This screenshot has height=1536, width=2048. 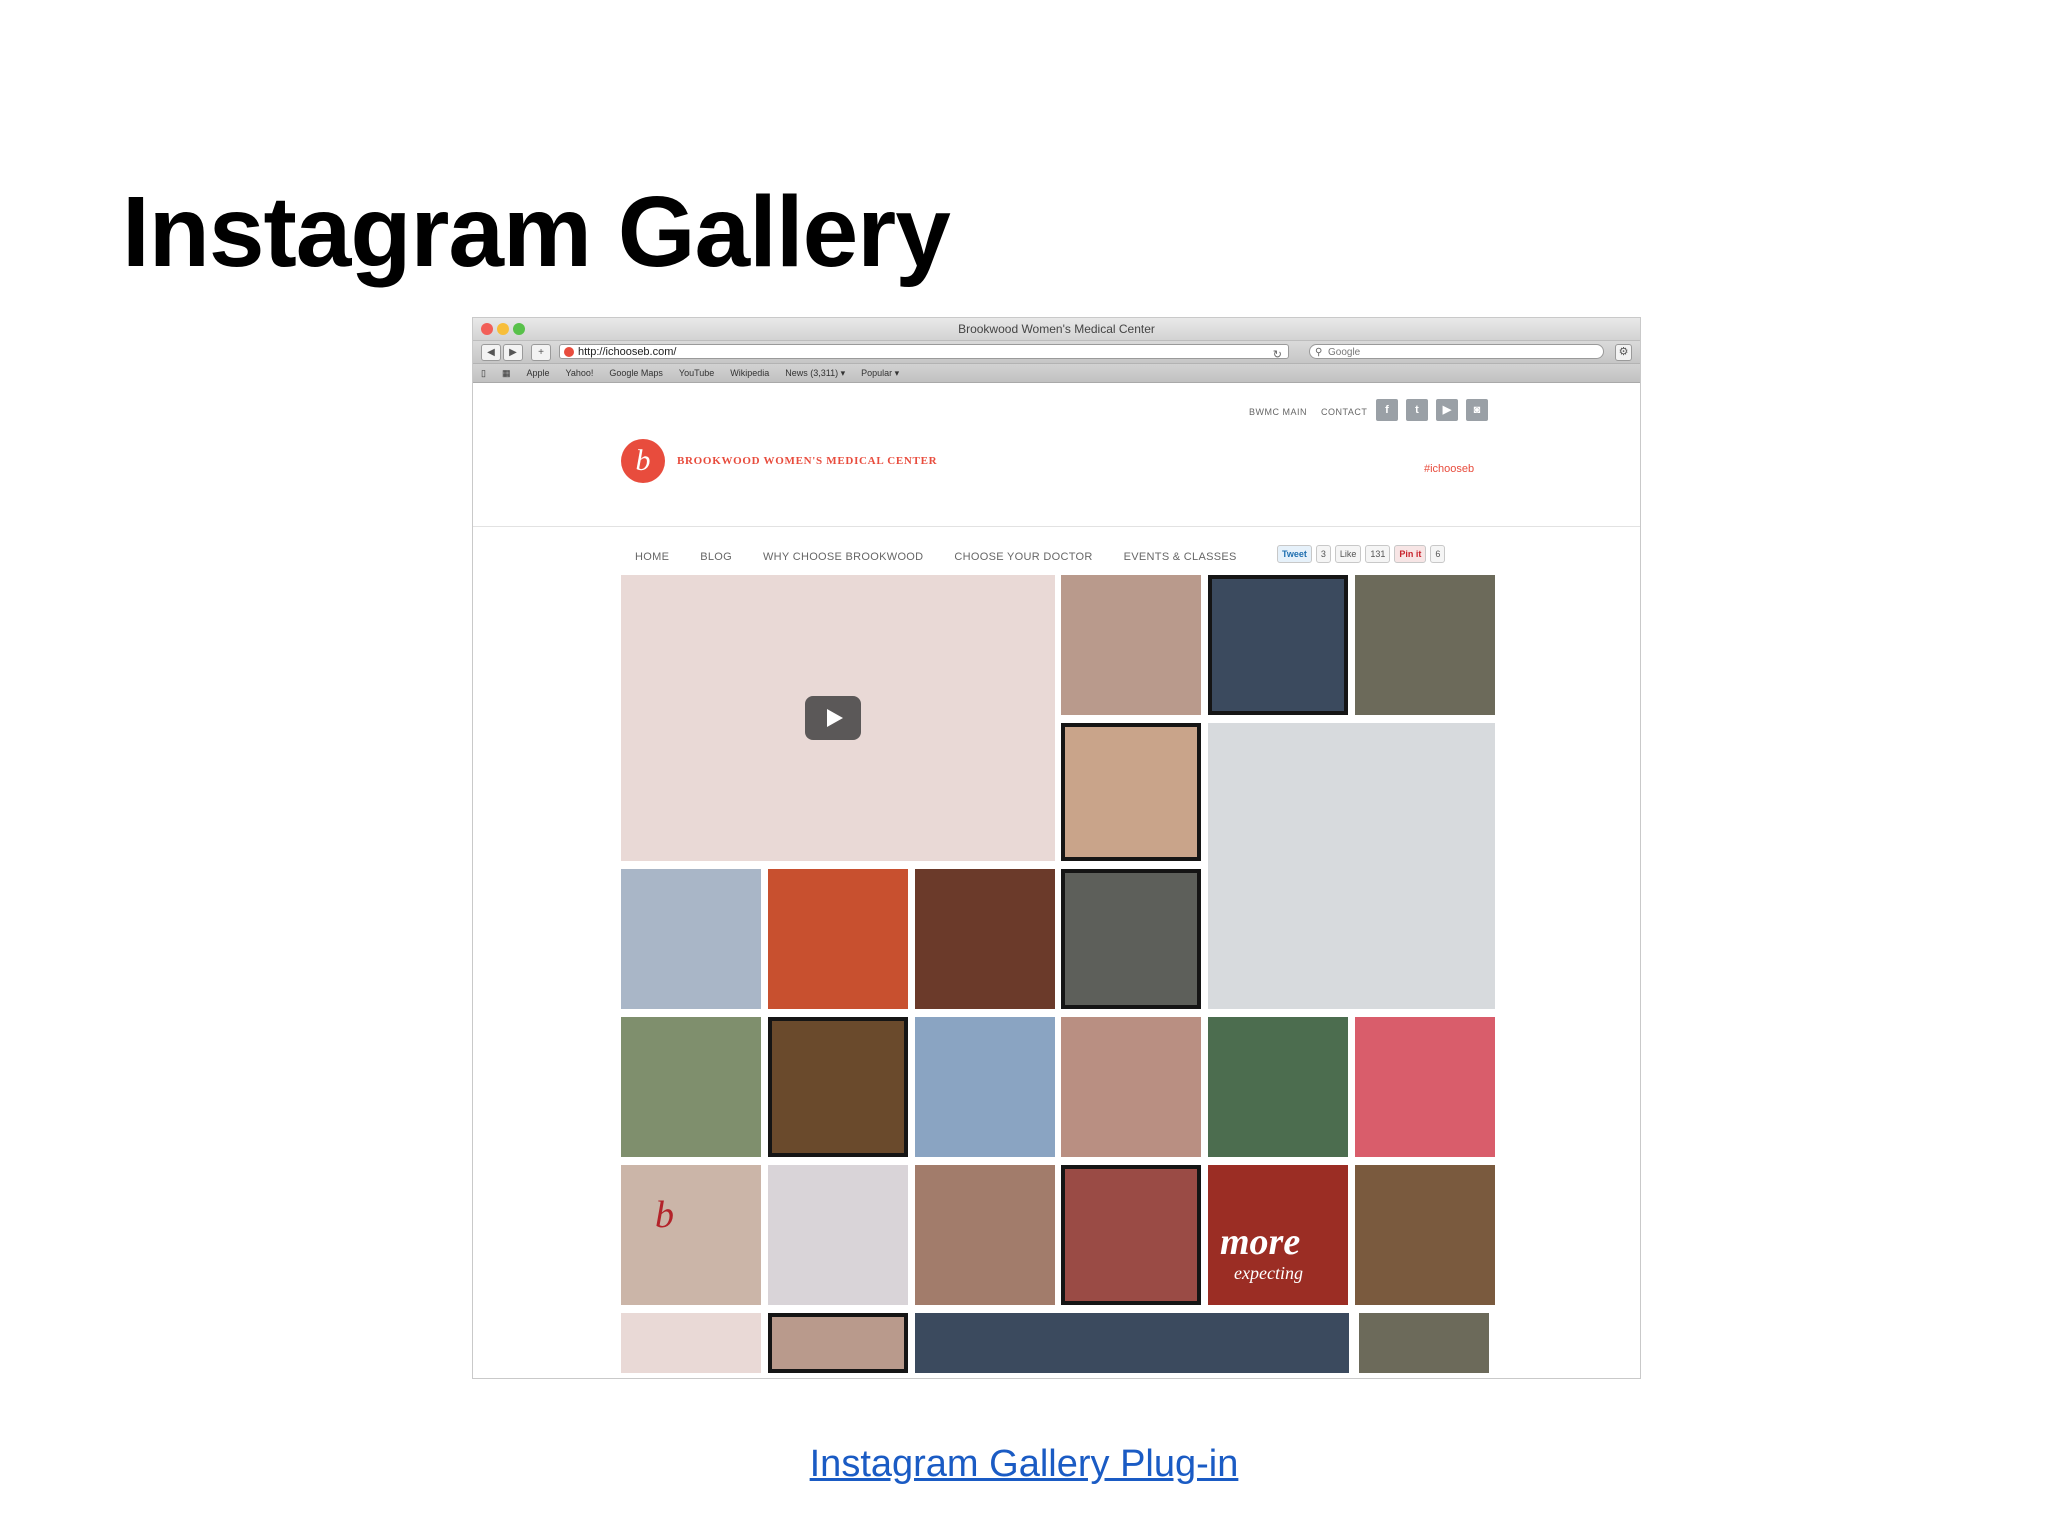 I want to click on nav-events-classes: EVENTS & CLASSES, so click(x=1180, y=557).